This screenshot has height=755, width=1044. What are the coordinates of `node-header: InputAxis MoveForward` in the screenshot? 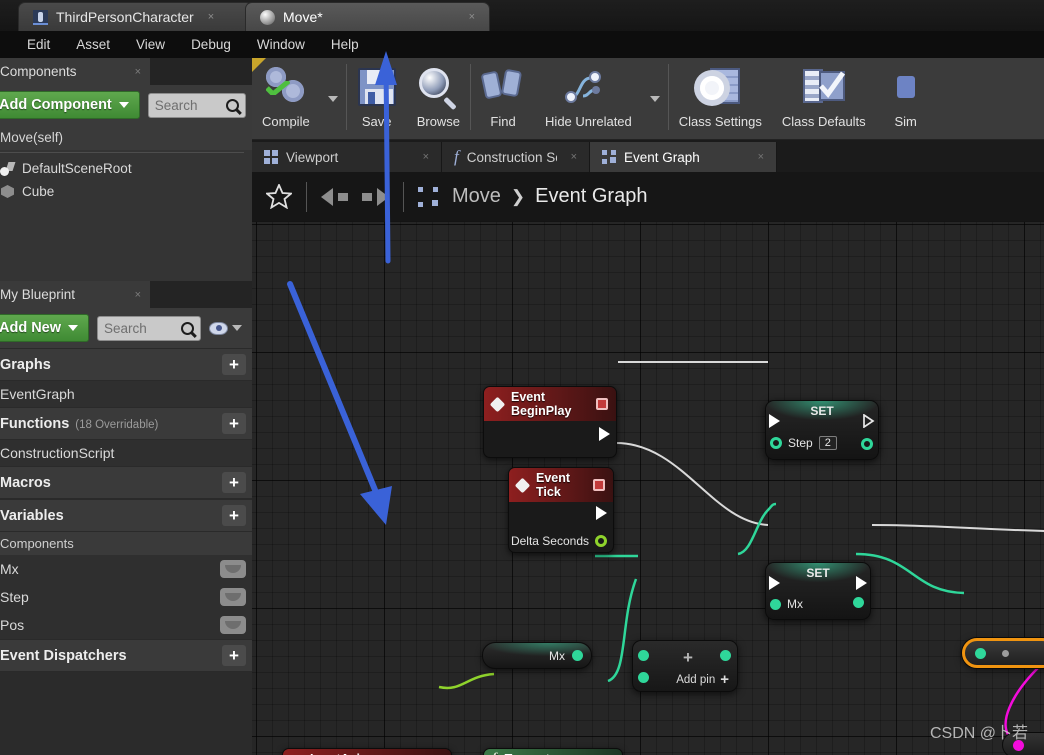 It's located at (367, 752).